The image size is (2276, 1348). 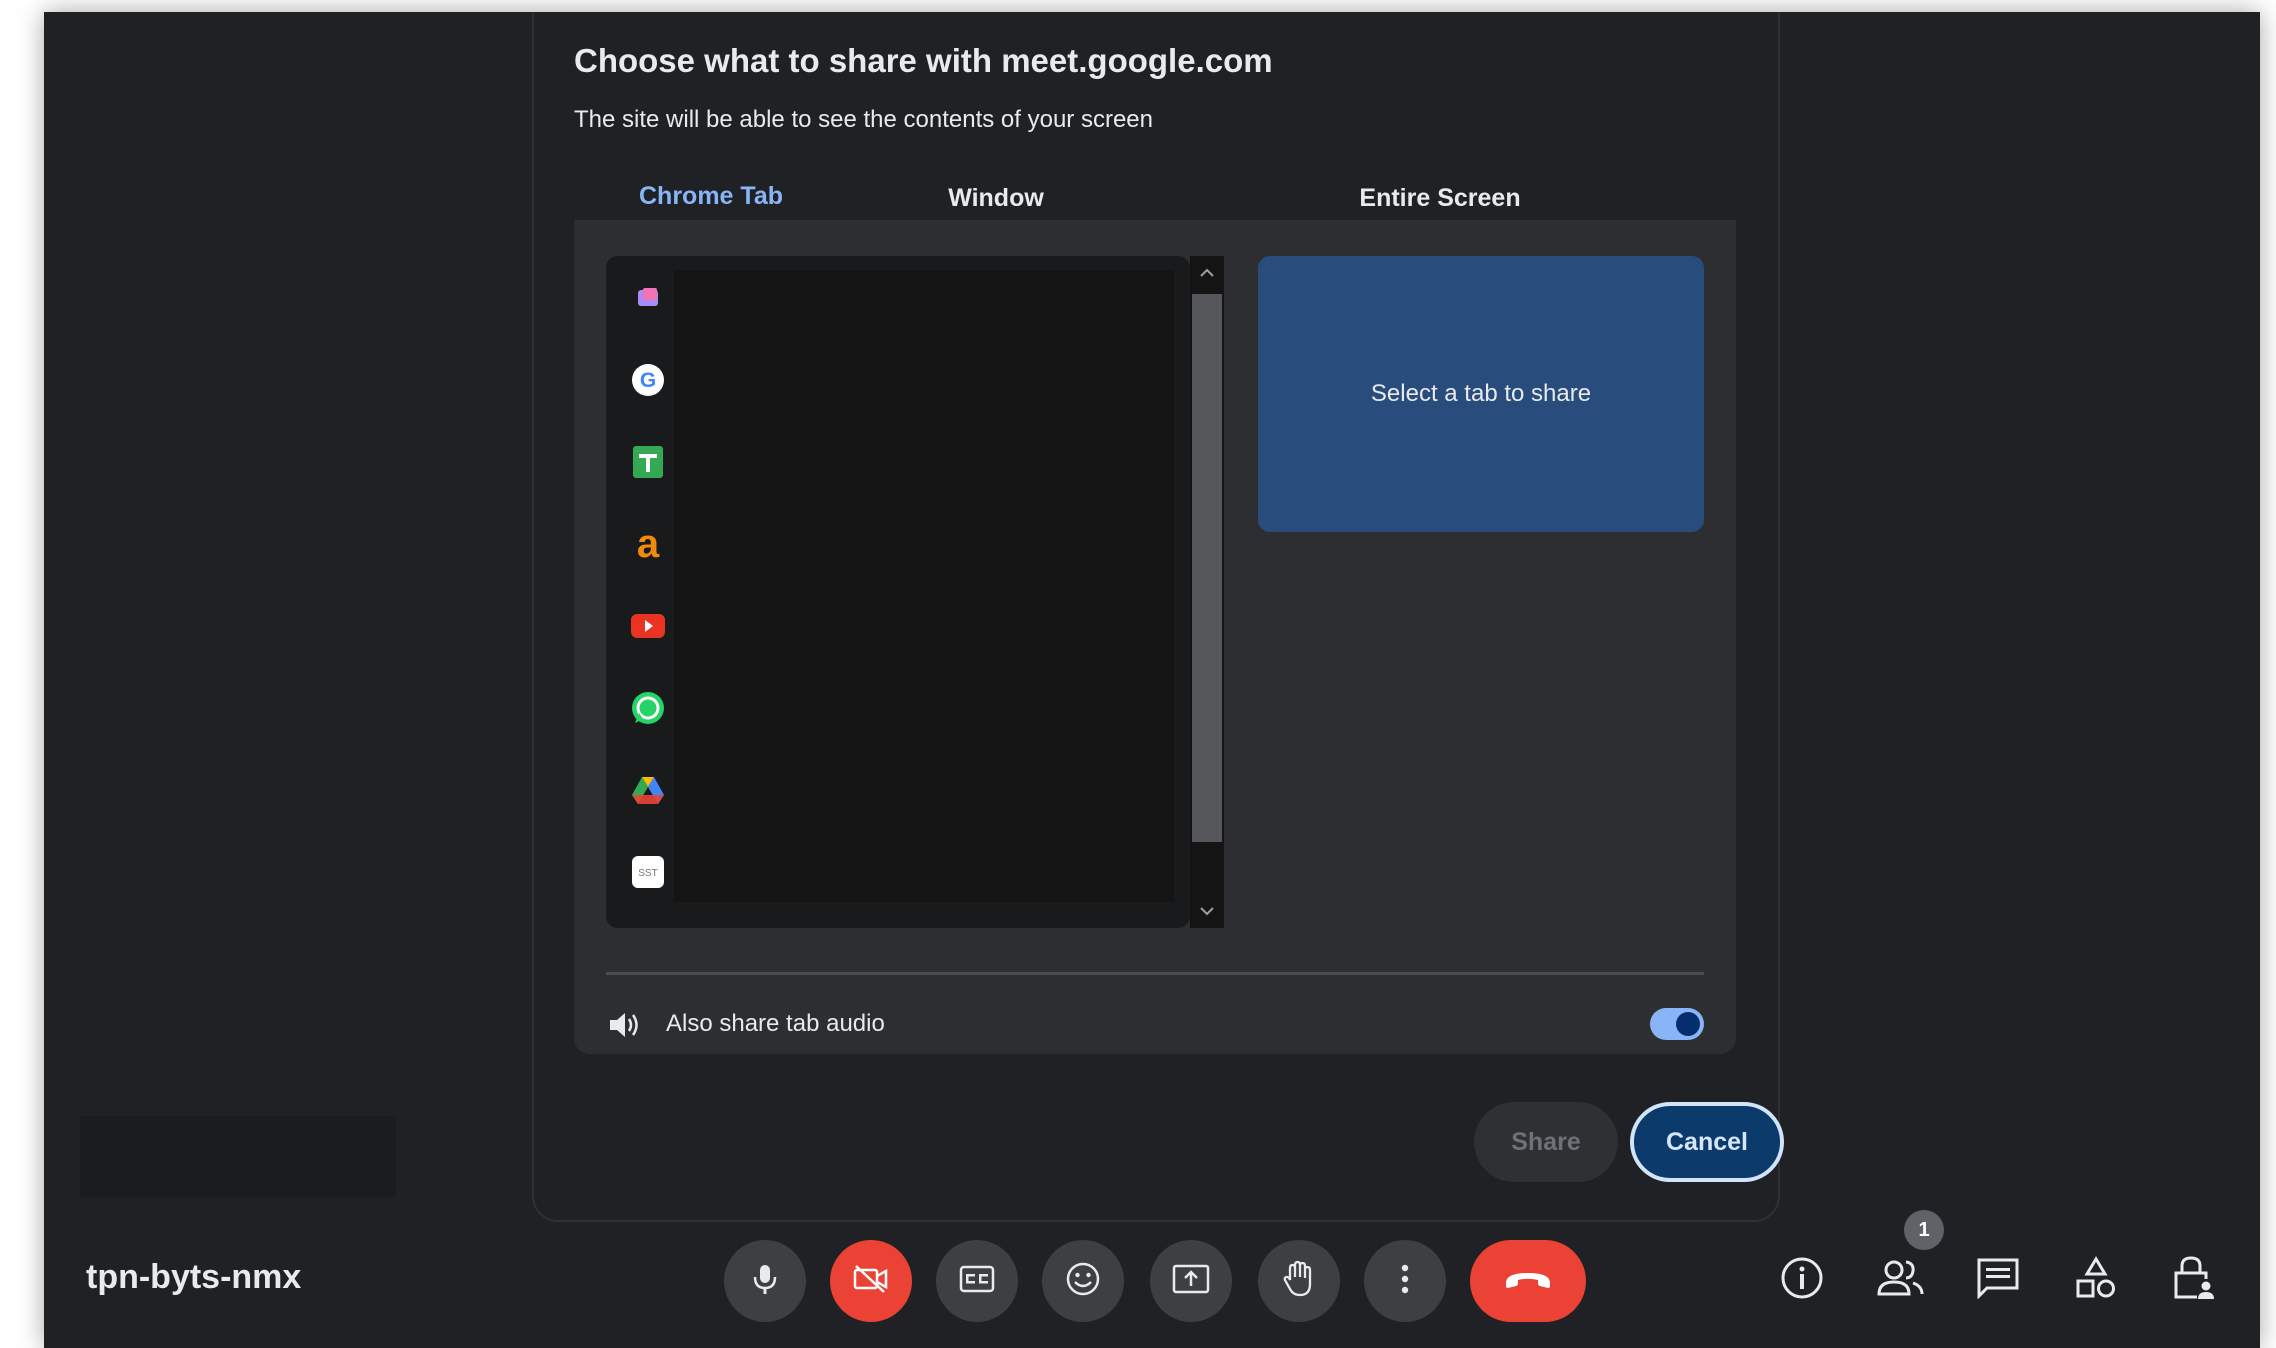 I want to click on photos-icon, so click(x=648, y=298).